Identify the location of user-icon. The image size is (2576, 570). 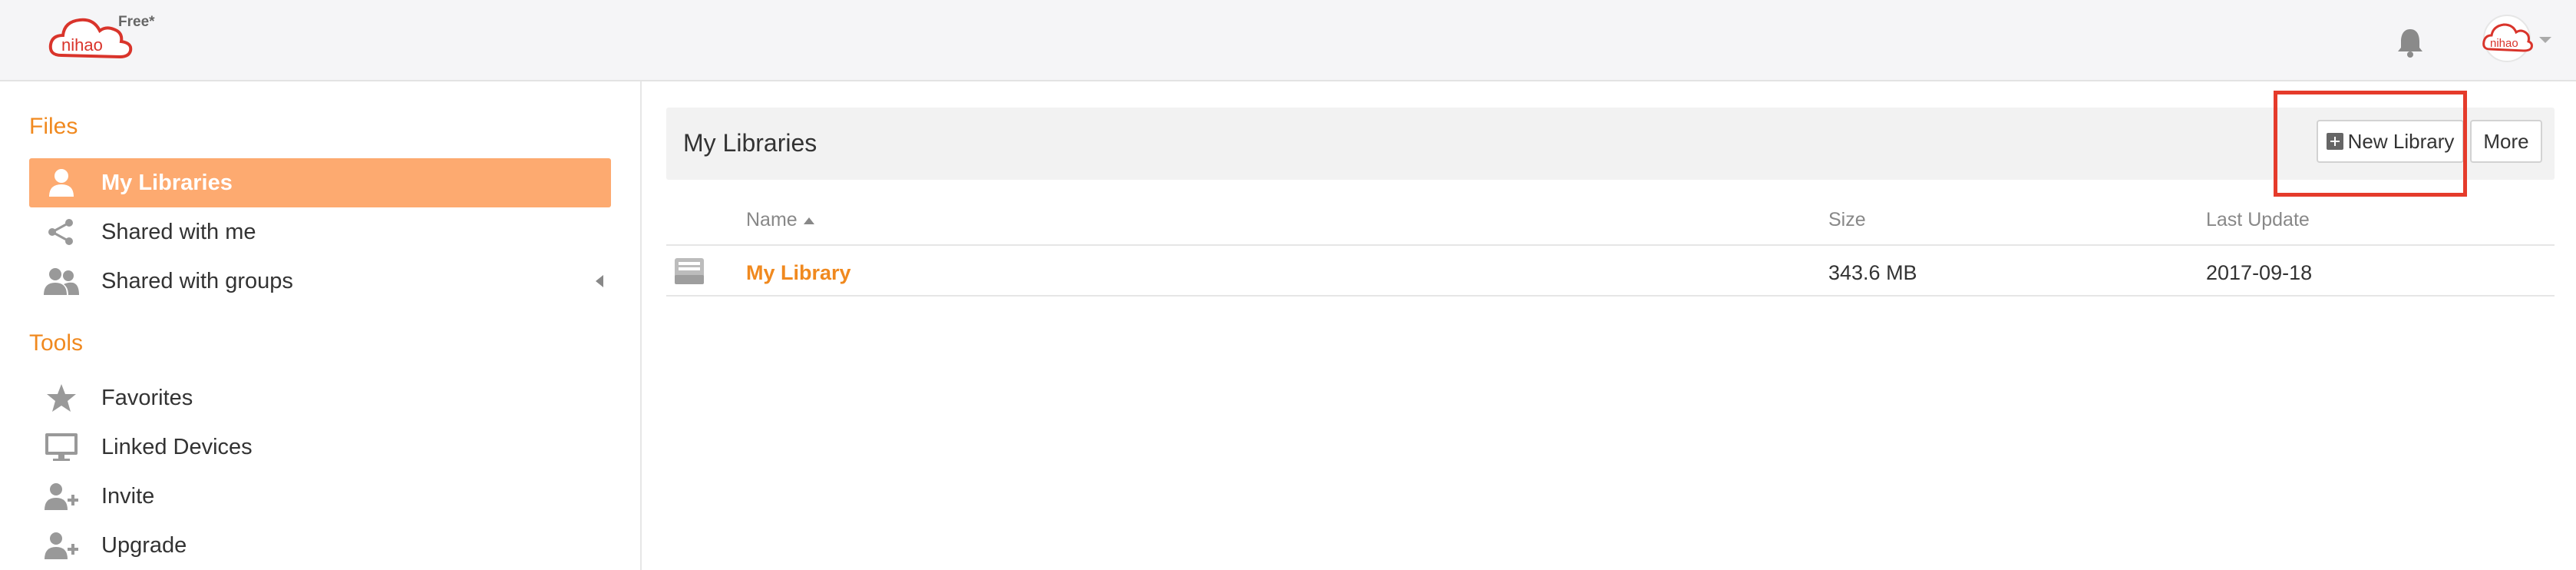
(61, 183).